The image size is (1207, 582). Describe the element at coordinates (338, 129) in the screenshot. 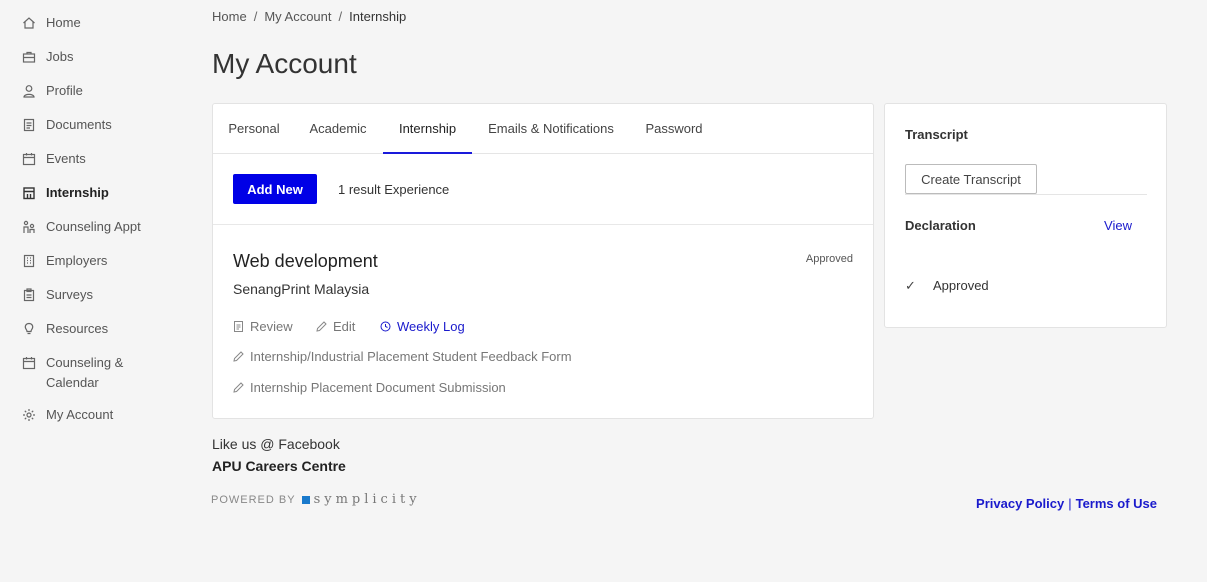

I see `tab-academic: Academic` at that location.